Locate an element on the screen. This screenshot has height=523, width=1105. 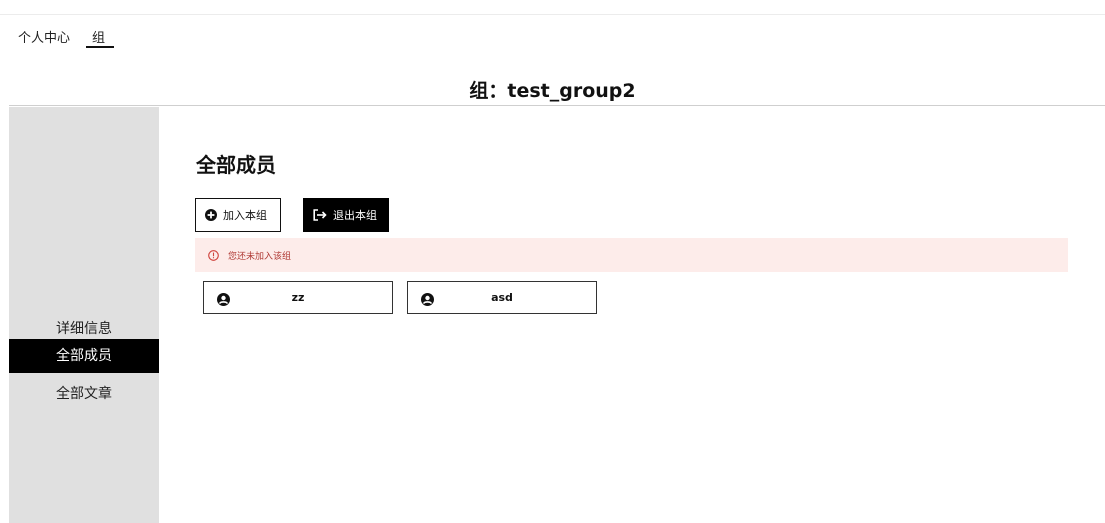
nav-active-underline is located at coordinates (100, 47).